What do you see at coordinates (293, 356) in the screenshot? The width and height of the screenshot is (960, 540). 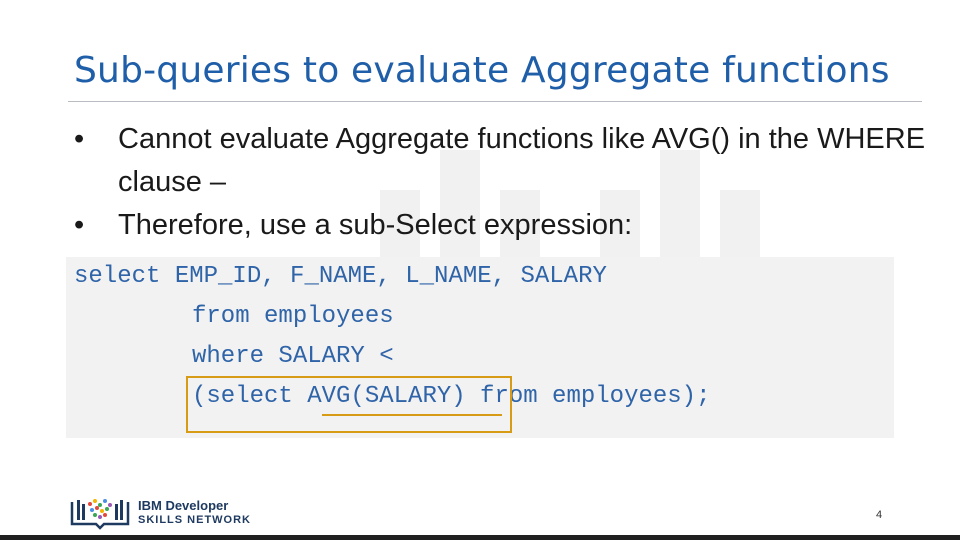 I see `code-line-where: where SALARY <` at bounding box center [293, 356].